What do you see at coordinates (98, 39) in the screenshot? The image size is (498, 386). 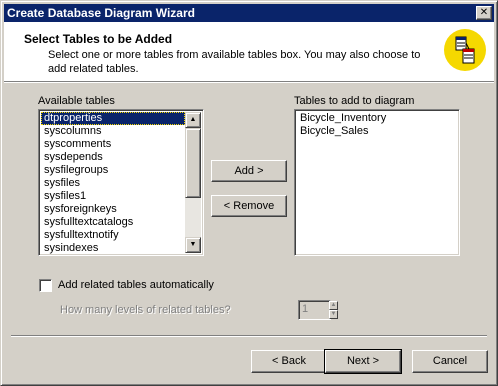 I see `step-title: Select Tables to be Added` at bounding box center [98, 39].